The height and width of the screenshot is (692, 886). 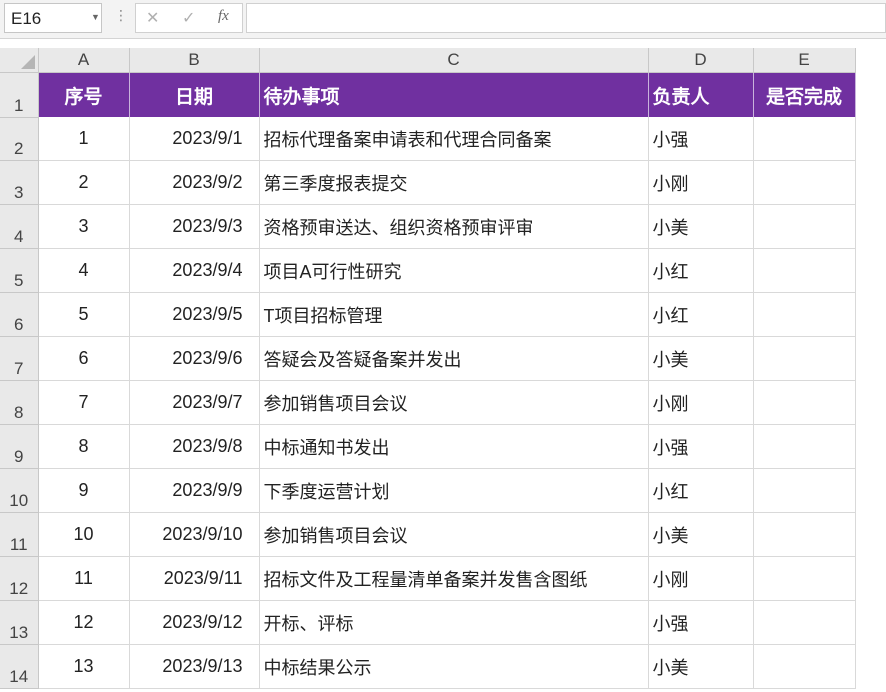 I want to click on cell-index: 12, so click(x=84, y=622).